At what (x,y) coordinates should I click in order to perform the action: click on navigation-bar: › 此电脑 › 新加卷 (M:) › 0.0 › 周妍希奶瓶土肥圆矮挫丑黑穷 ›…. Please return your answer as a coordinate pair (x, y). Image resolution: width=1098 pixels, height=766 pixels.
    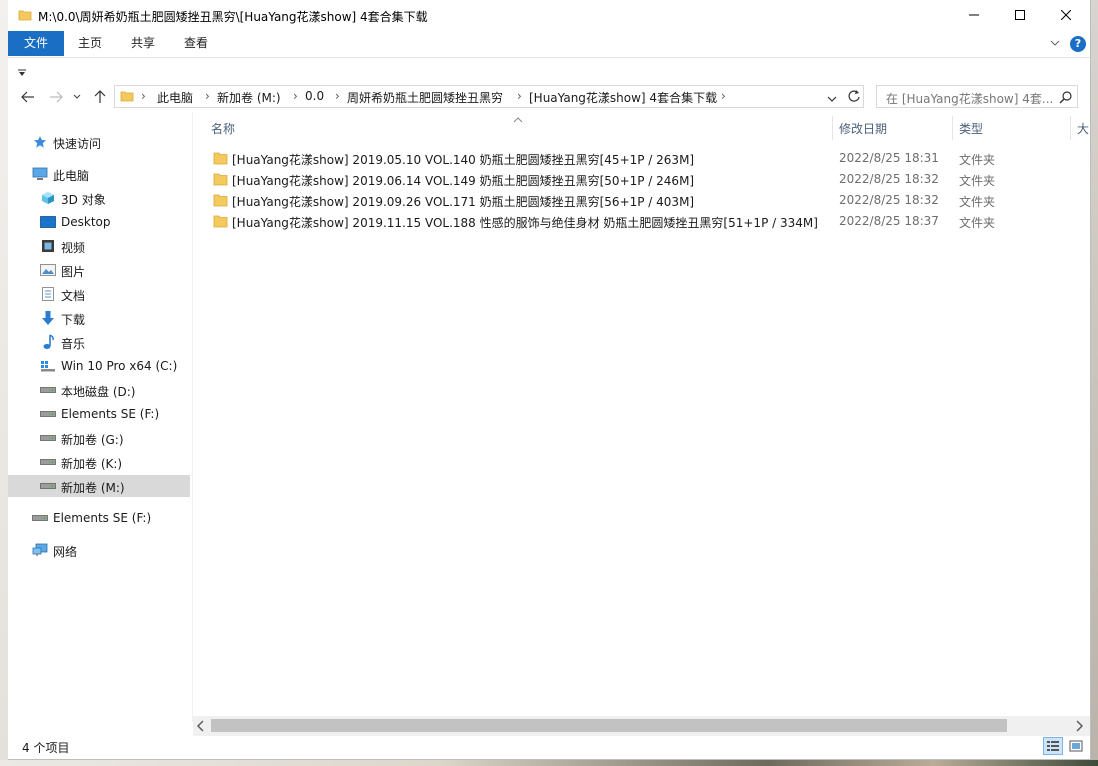
    Looking at the image, I should click on (549, 97).